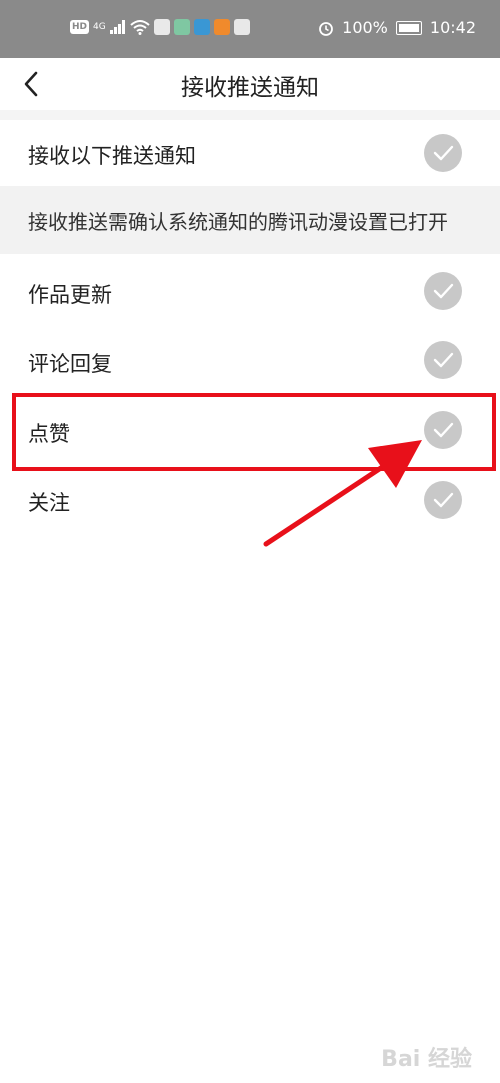 This screenshot has height=1083, width=500. What do you see at coordinates (250, 115) in the screenshot?
I see `section-divider` at bounding box center [250, 115].